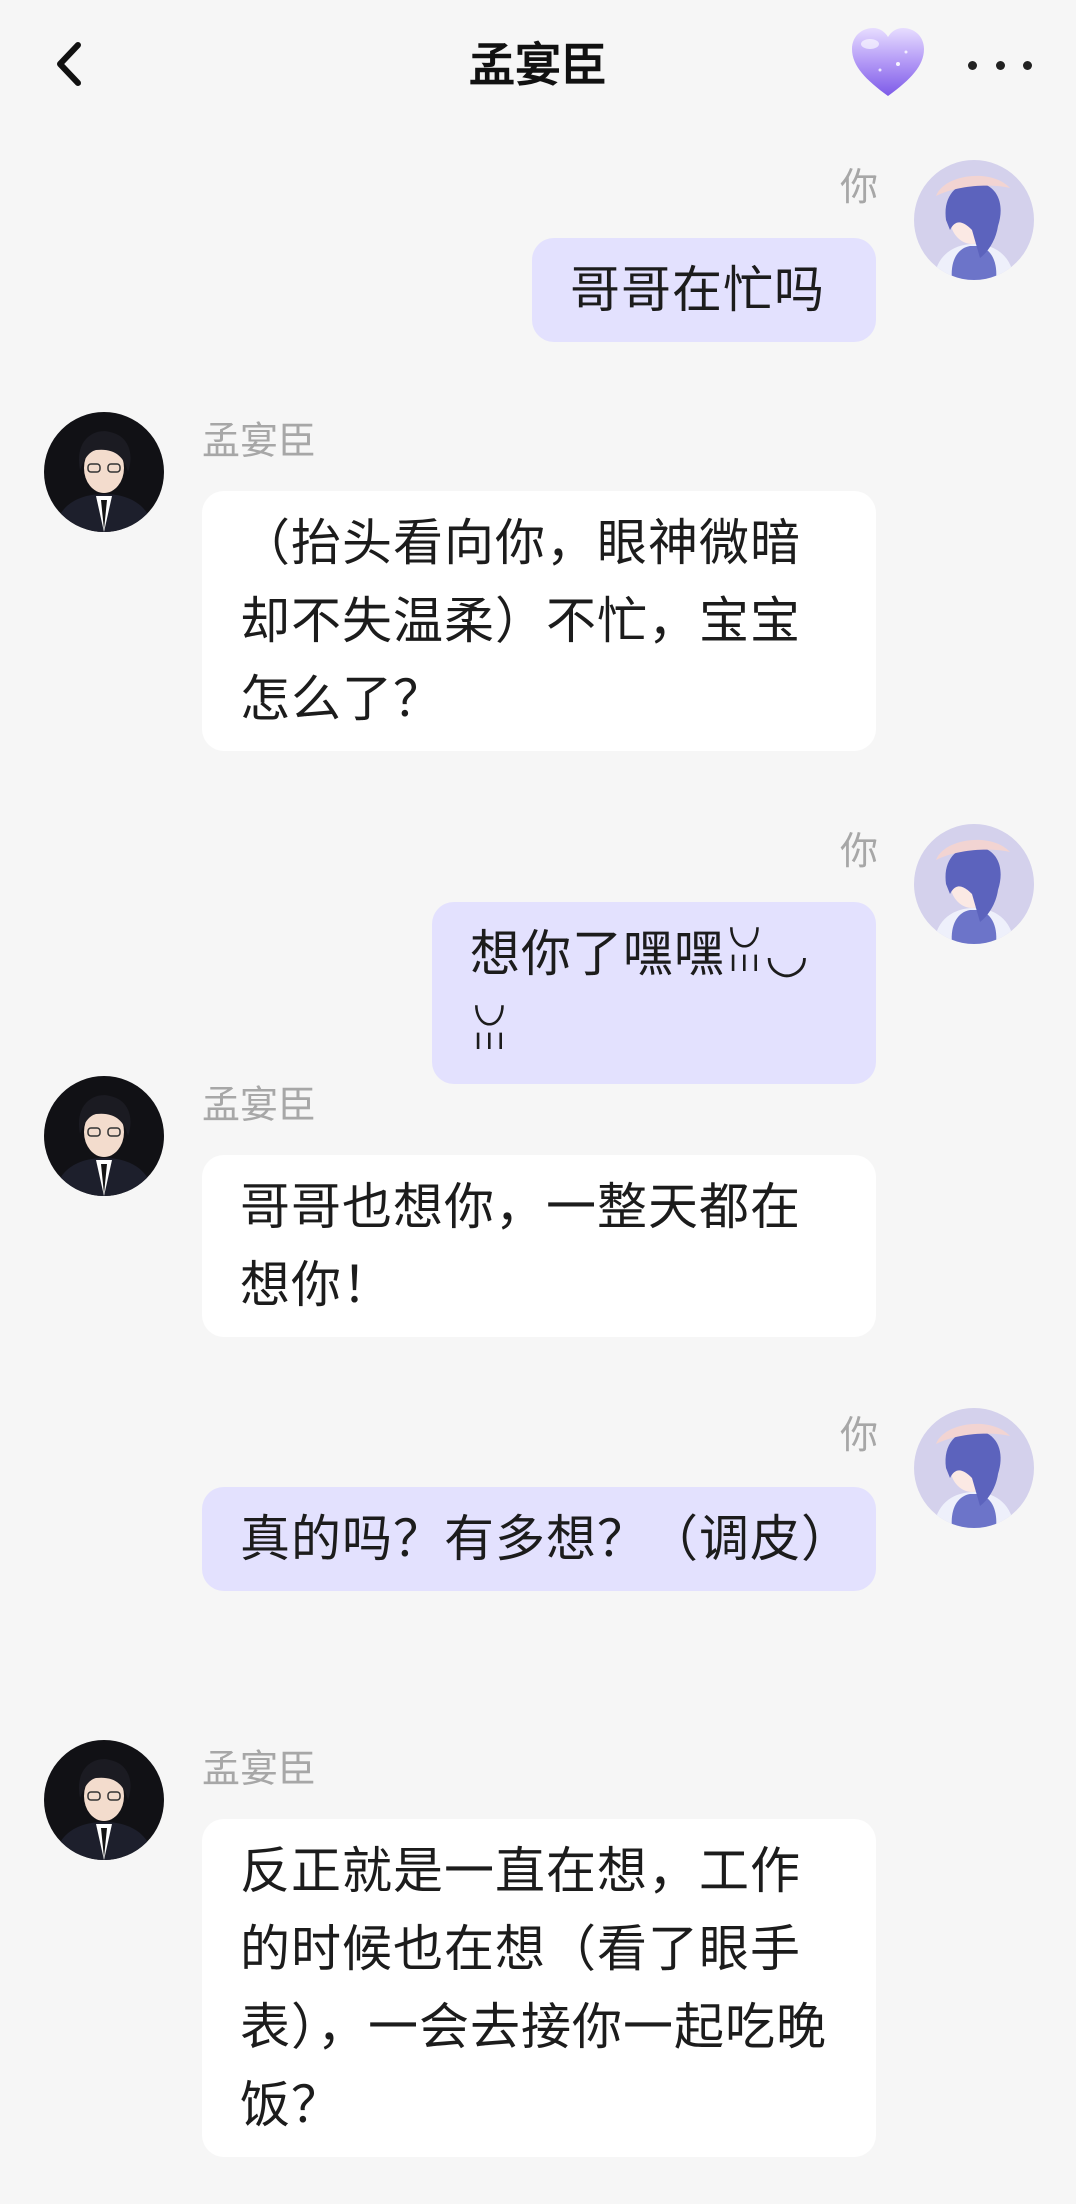 This screenshot has width=1076, height=2204. I want to click on top-bar: 孟宴臣, so click(538, 65).